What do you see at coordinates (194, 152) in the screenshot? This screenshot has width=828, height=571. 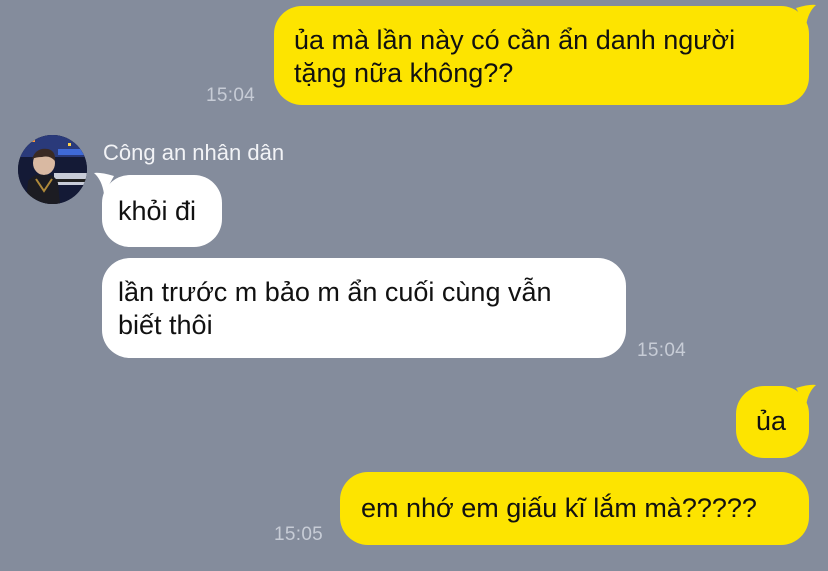 I see `sender-name: Công an nhân dân` at bounding box center [194, 152].